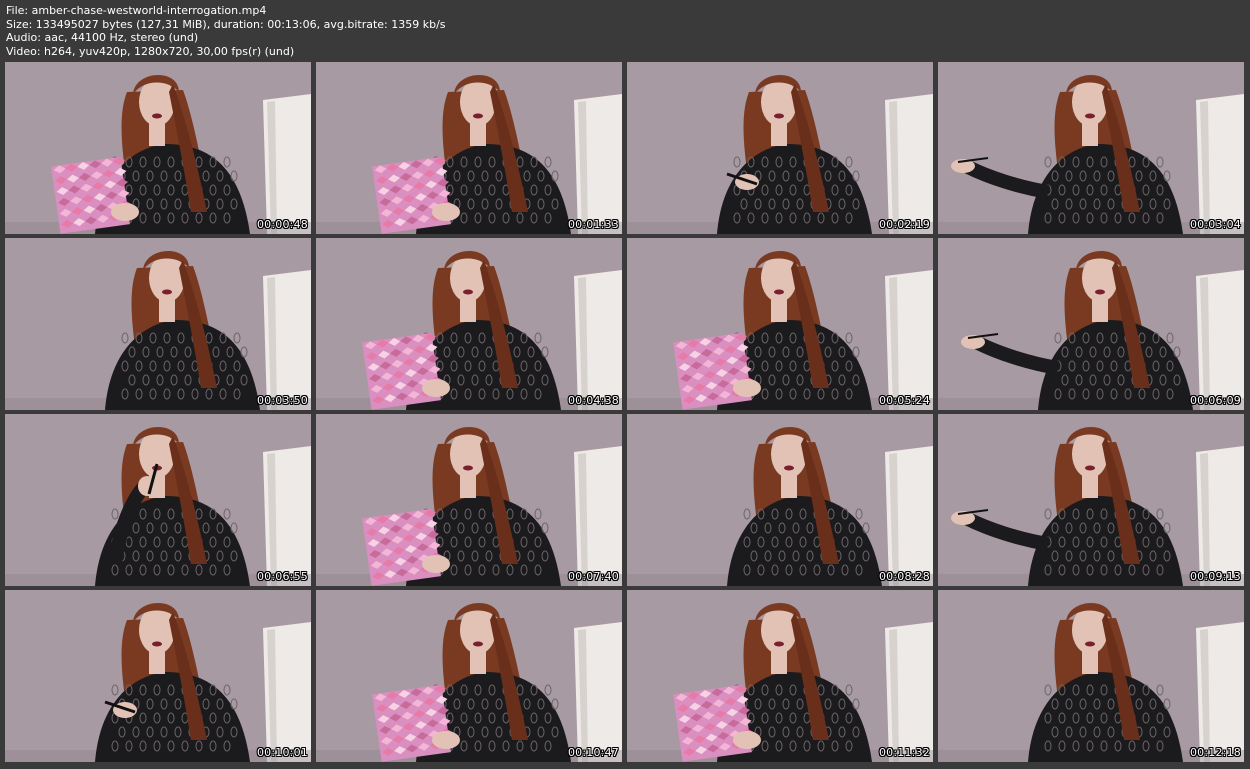 The image size is (1250, 769). I want to click on thumbnail-frame: 00:07:40, so click(469, 500).